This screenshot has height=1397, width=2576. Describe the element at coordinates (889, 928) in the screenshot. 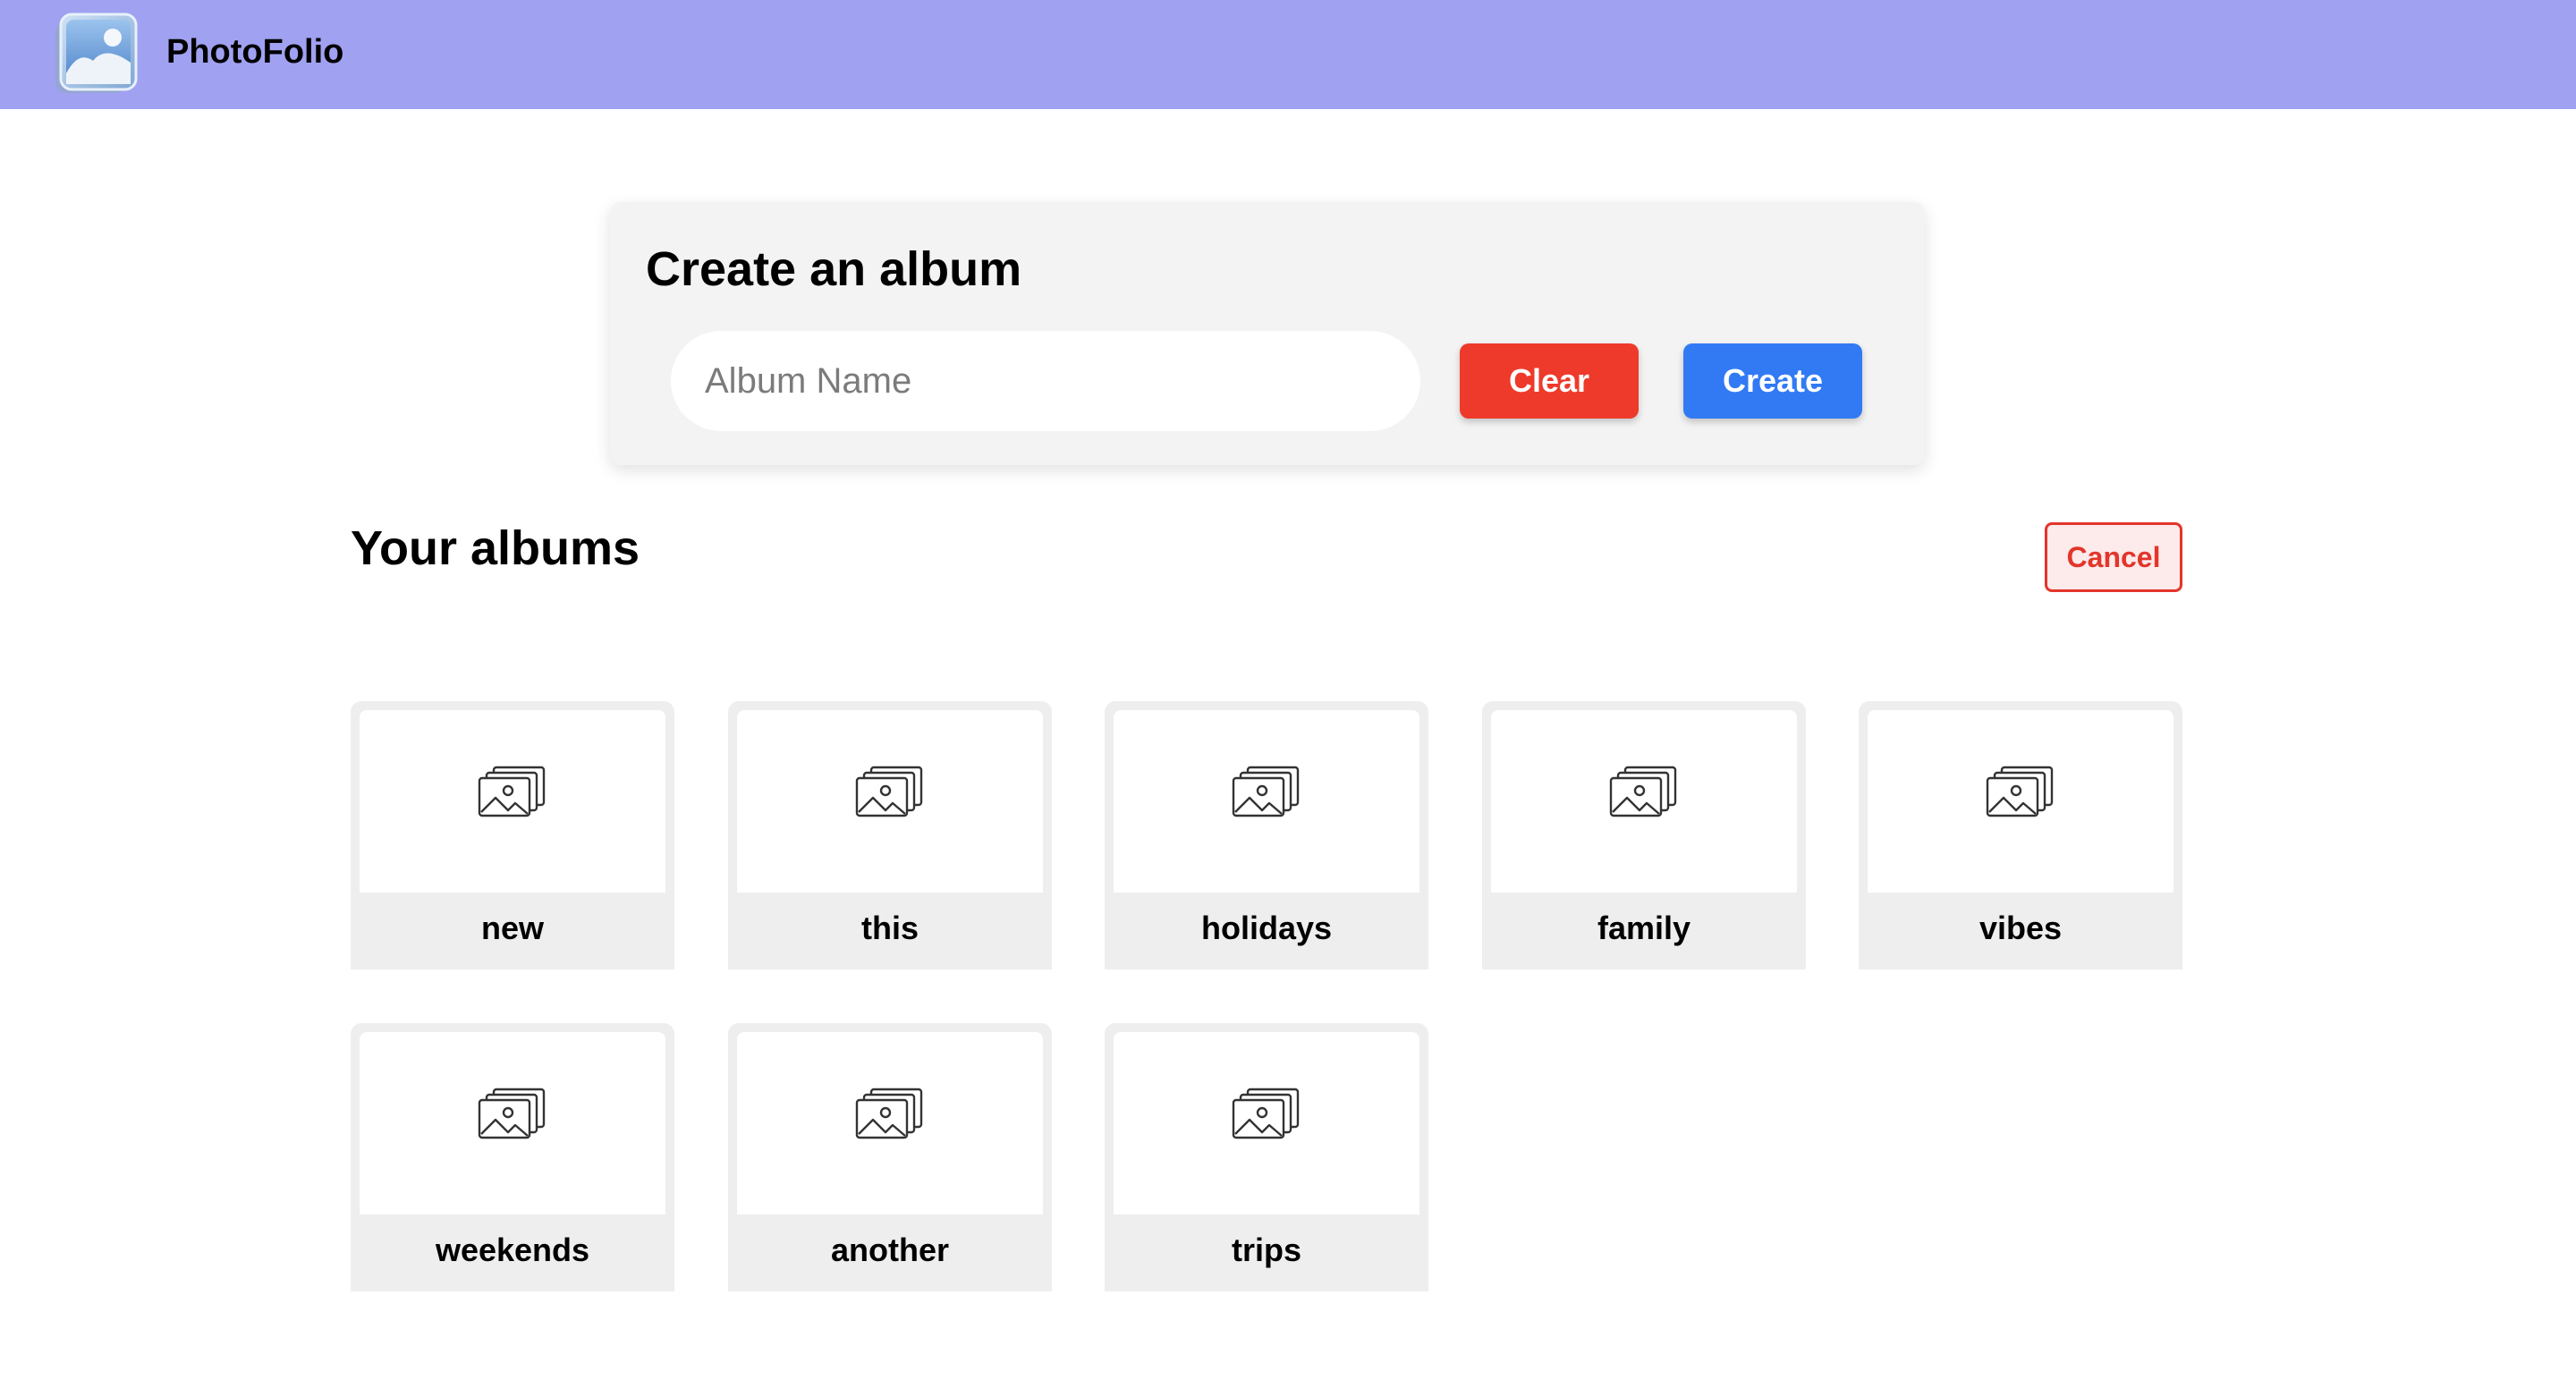

I see `album-name: this` at that location.